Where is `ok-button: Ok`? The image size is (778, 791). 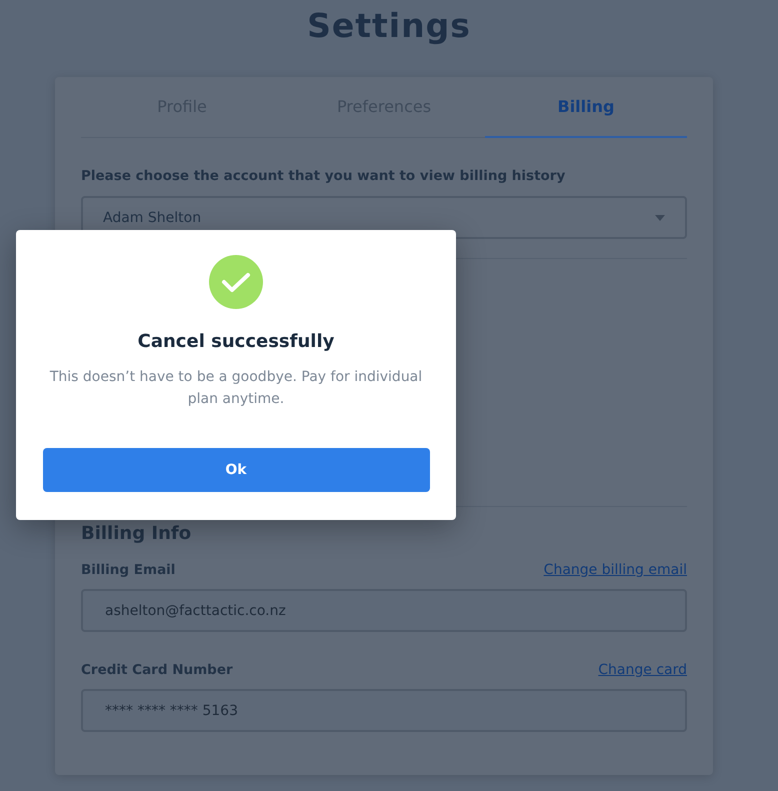 ok-button: Ok is located at coordinates (236, 470).